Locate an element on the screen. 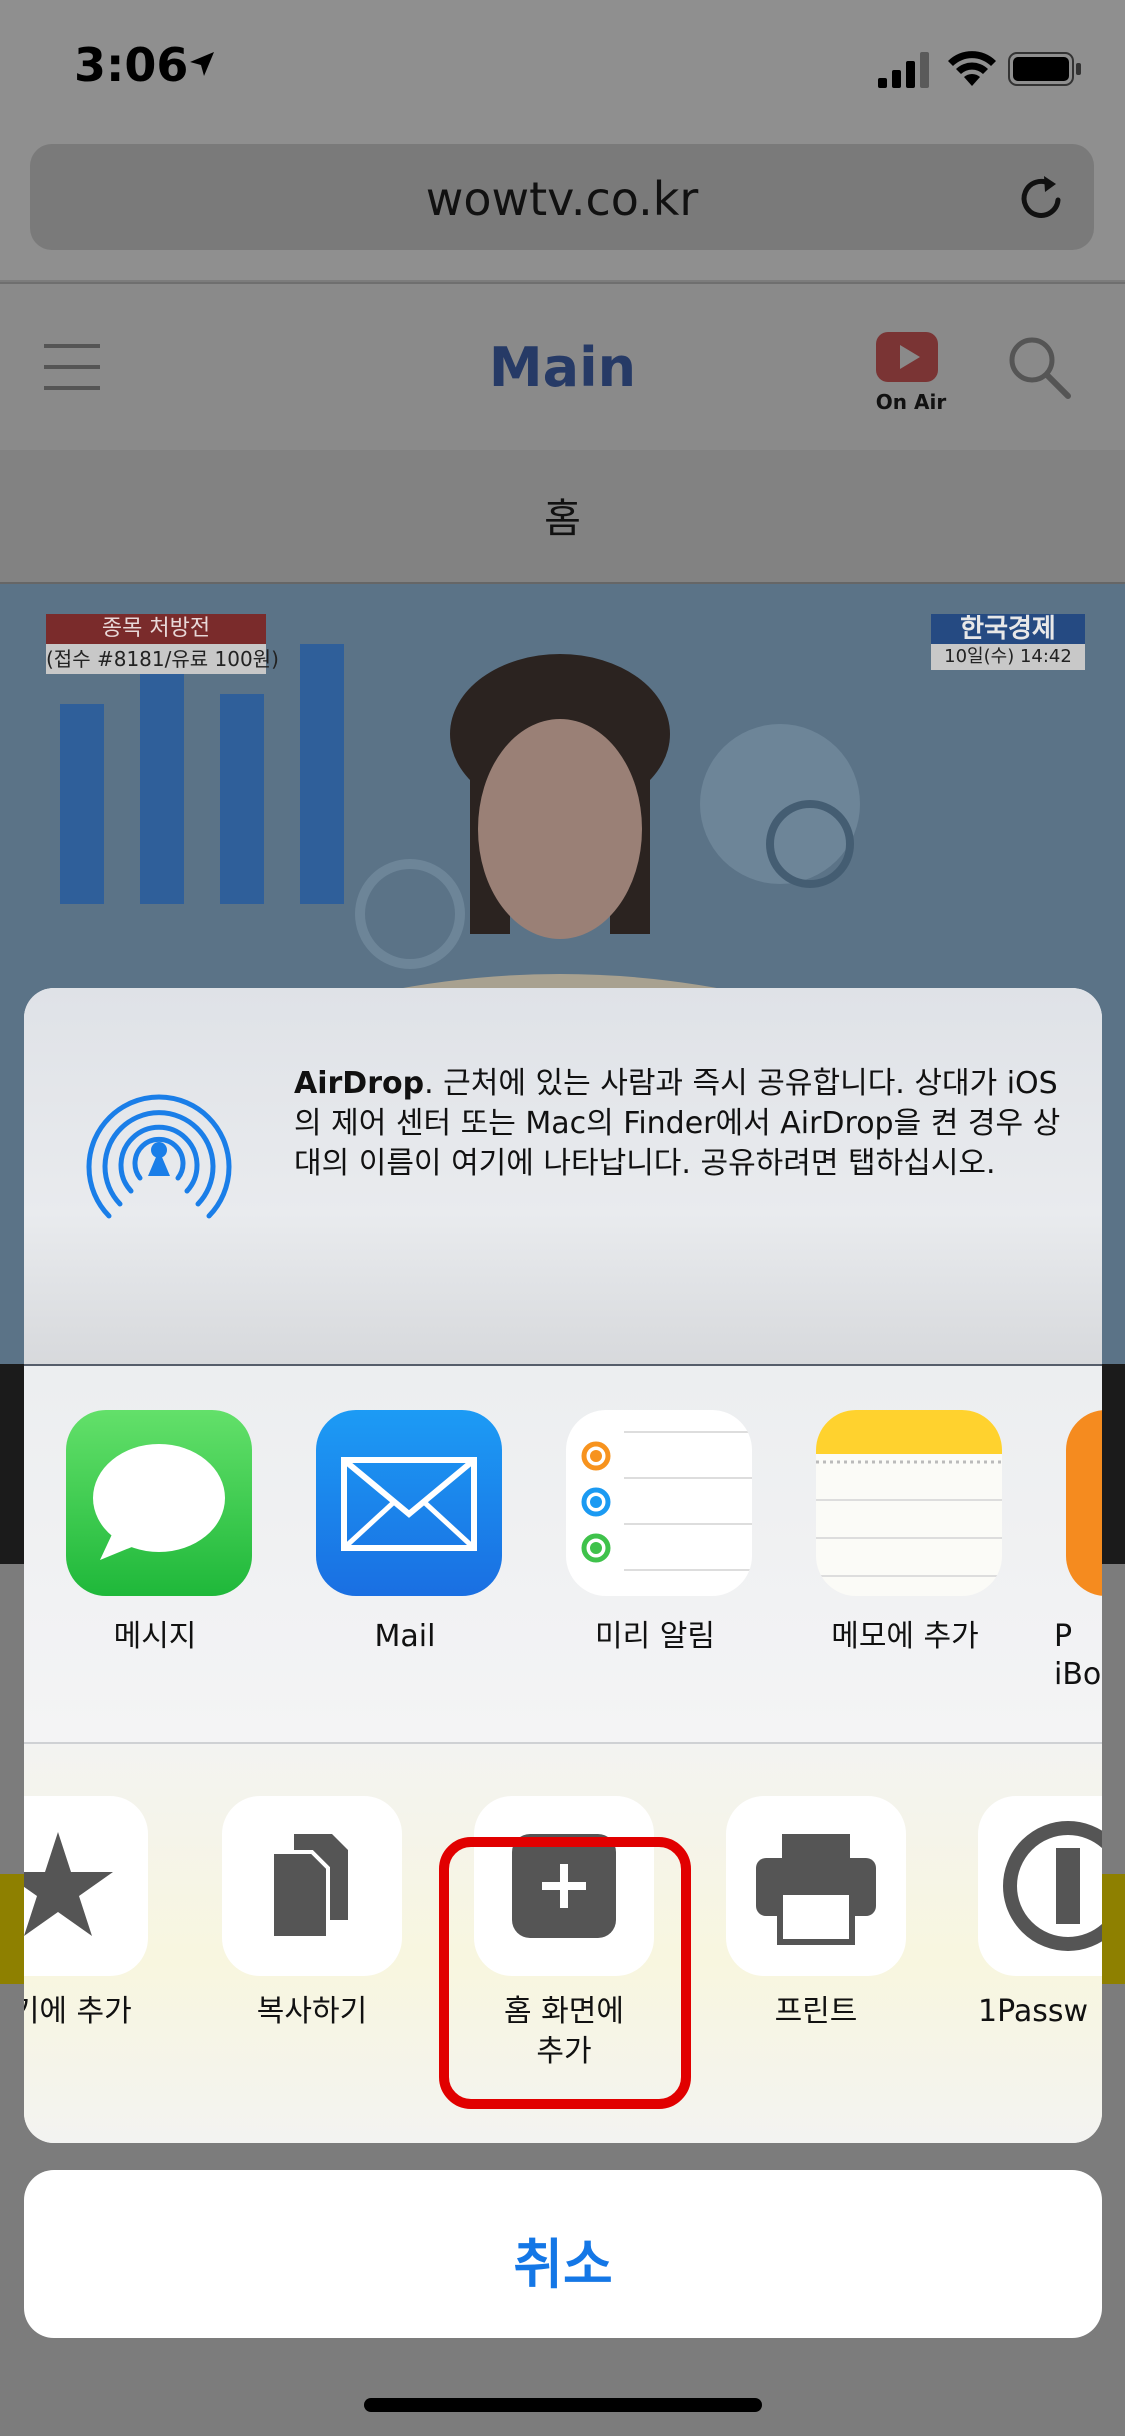  site-title: Main is located at coordinates (562, 367).